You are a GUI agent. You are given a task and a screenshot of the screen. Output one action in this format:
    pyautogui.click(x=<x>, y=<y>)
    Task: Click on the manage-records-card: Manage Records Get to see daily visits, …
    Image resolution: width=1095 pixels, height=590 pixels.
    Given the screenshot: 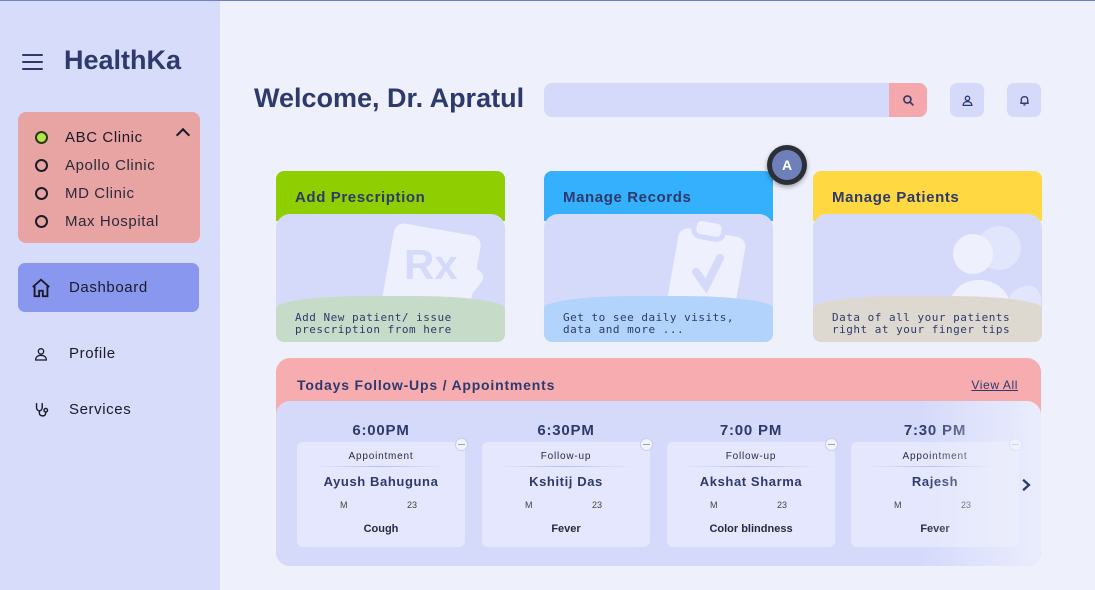 What is the action you would take?
    pyautogui.click(x=658, y=256)
    